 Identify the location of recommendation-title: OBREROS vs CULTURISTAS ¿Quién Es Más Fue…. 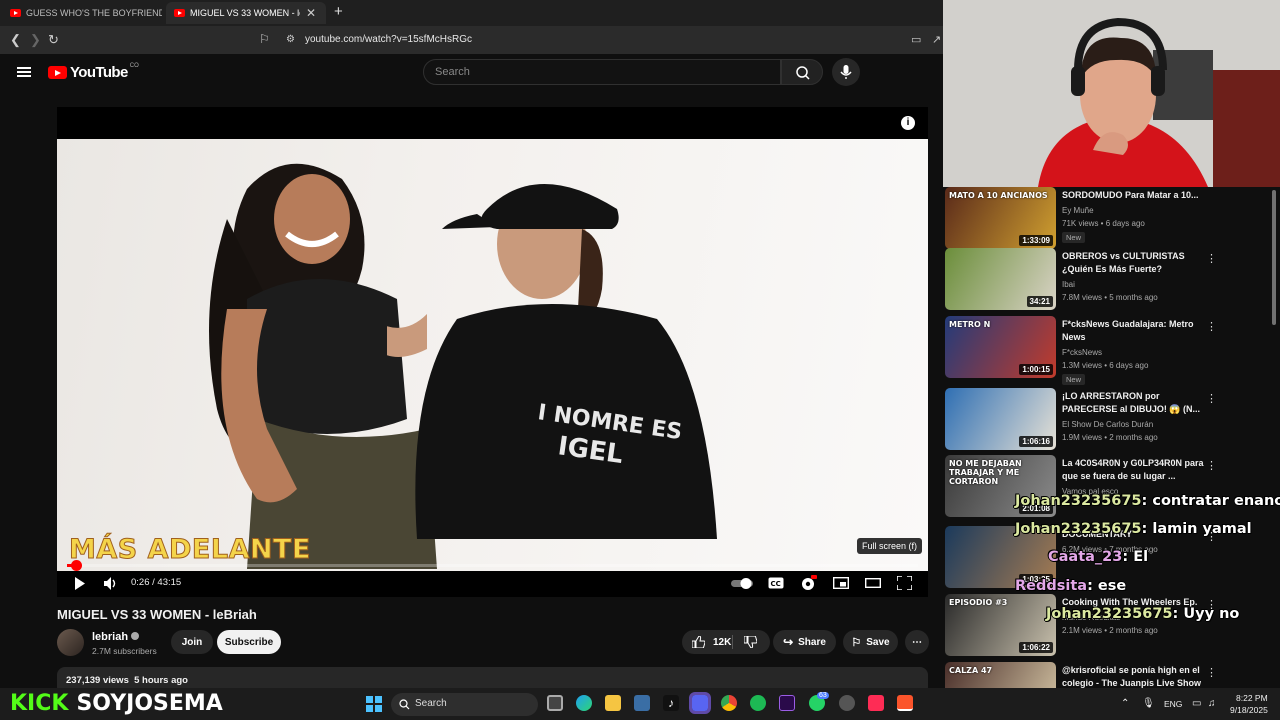
(1134, 263).